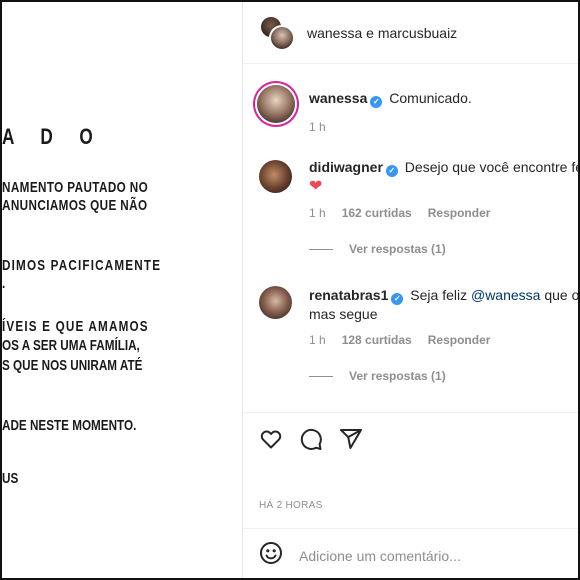  I want to click on comment-input, so click(429, 555).